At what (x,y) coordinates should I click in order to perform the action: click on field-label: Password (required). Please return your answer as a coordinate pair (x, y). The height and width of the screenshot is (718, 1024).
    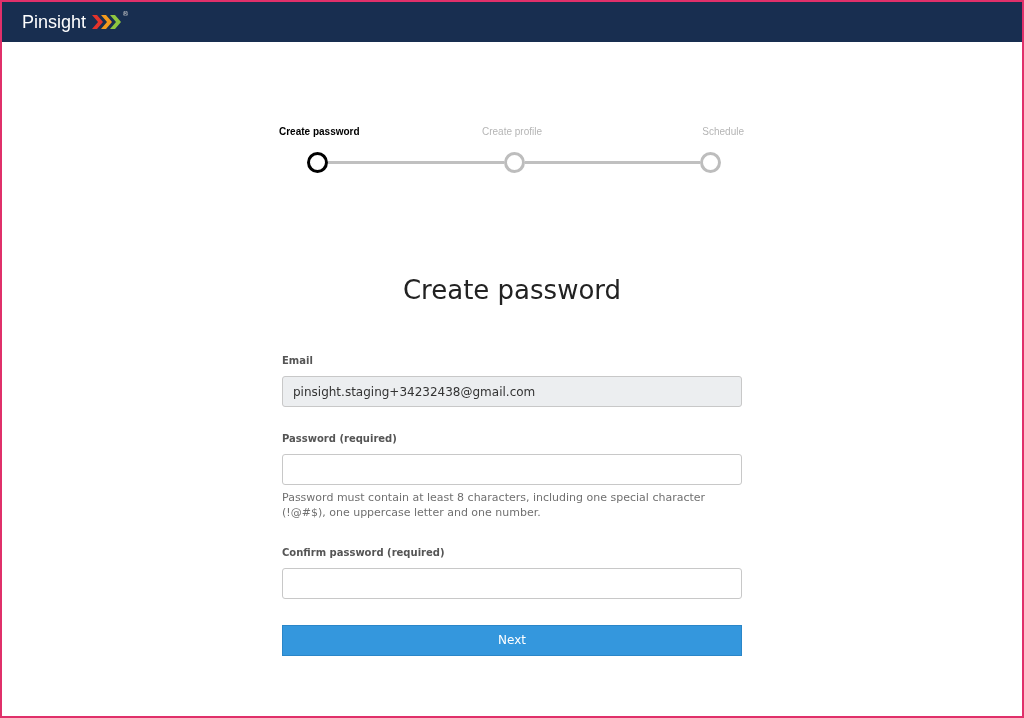
    Looking at the image, I should click on (340, 438).